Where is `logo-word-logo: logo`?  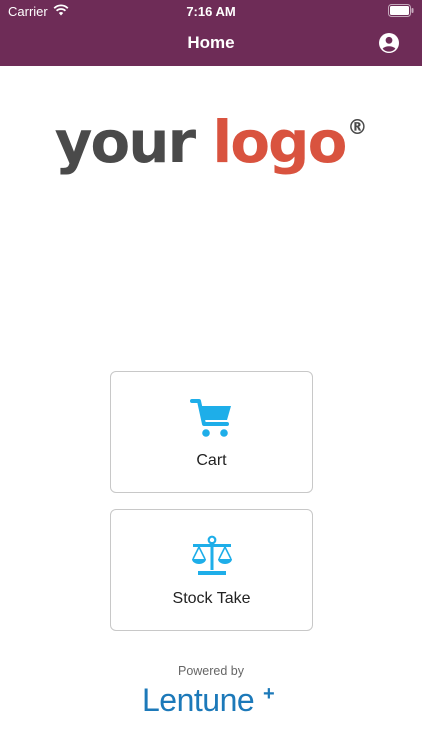 logo-word-logo: logo is located at coordinates (279, 142).